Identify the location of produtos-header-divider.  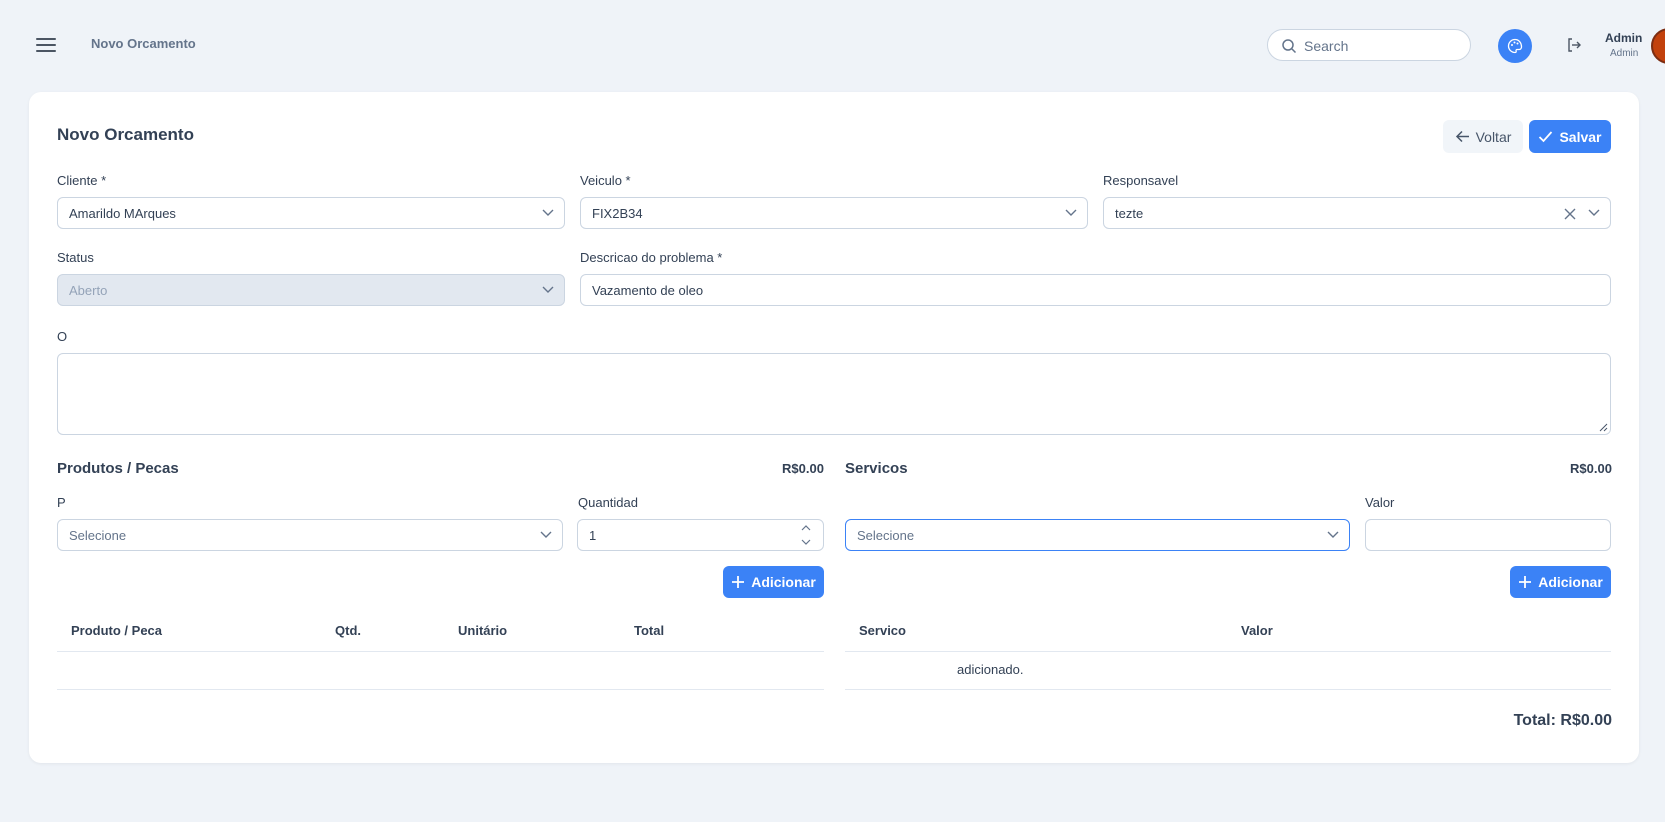
(440, 651).